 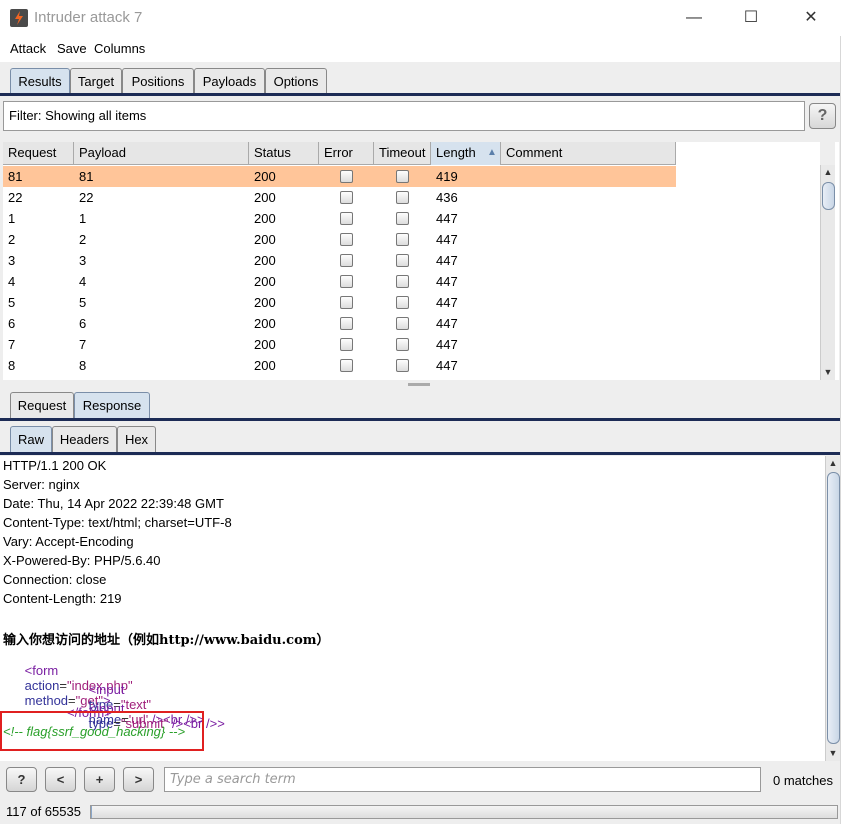 I want to click on attack-progress-bar, so click(x=464, y=812).